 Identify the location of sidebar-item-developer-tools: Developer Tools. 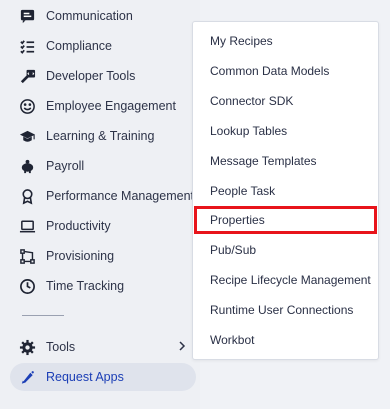
(103, 76).